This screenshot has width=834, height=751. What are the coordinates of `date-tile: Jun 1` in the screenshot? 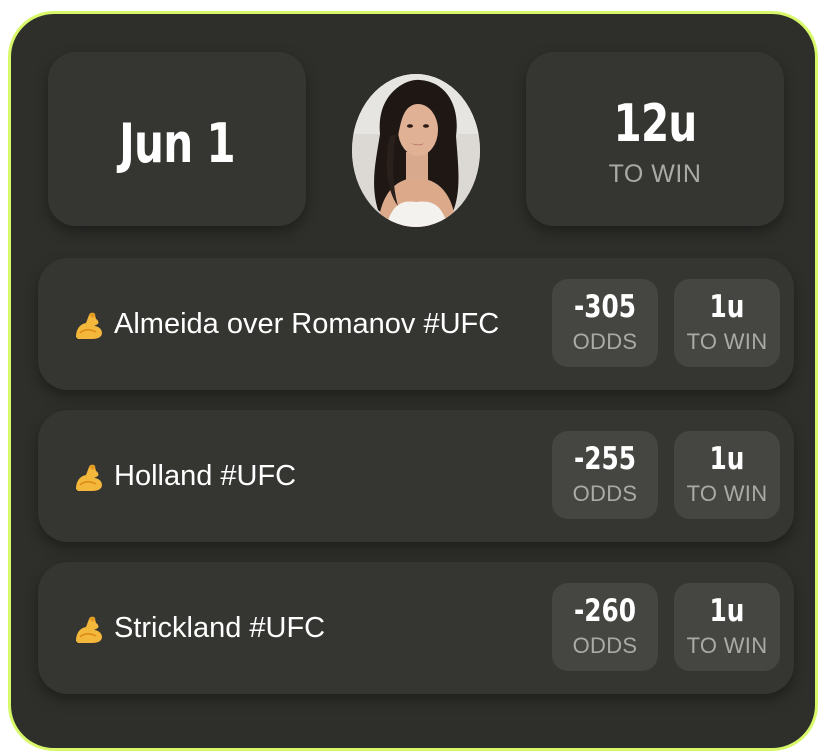 It's located at (177, 139).